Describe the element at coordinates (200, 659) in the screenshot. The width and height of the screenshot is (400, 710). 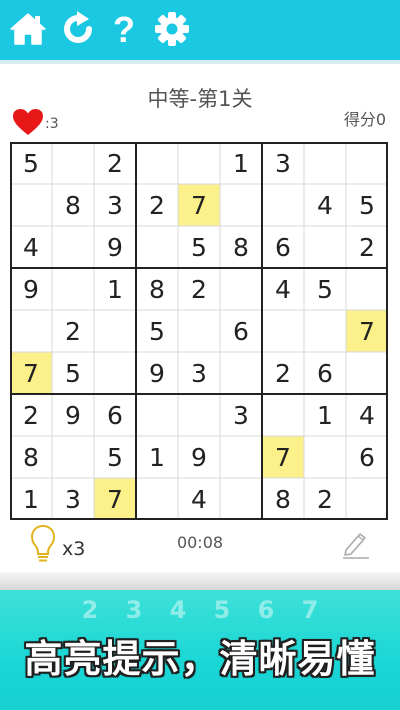
I see `banner-text: 高亮提示，清晰易懂` at that location.